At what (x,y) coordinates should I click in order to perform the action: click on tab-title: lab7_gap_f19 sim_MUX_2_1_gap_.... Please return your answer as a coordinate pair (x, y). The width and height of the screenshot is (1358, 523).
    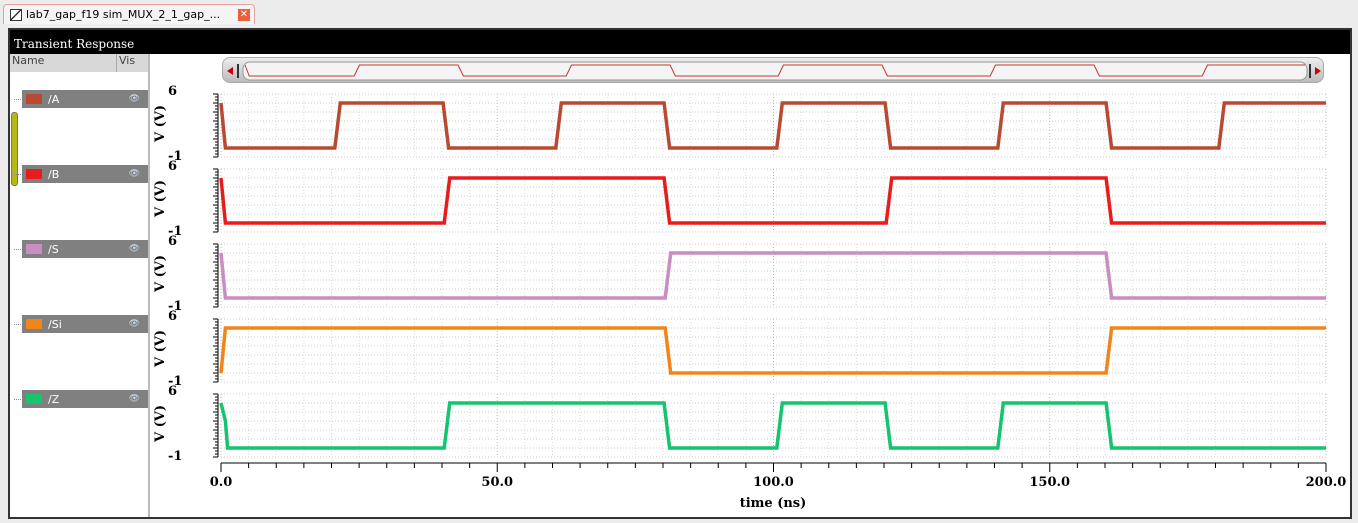
    Looking at the image, I should click on (123, 14).